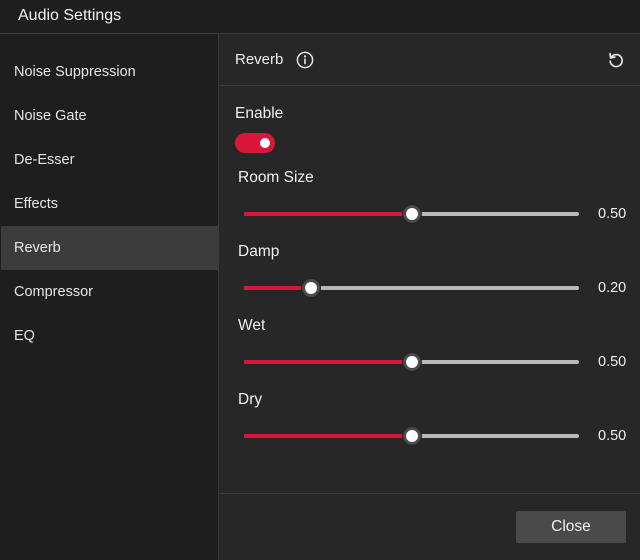 The image size is (640, 560). Describe the element at coordinates (109, 160) in the screenshot. I see `sidebar-item-de-esser: De-Esser` at that location.